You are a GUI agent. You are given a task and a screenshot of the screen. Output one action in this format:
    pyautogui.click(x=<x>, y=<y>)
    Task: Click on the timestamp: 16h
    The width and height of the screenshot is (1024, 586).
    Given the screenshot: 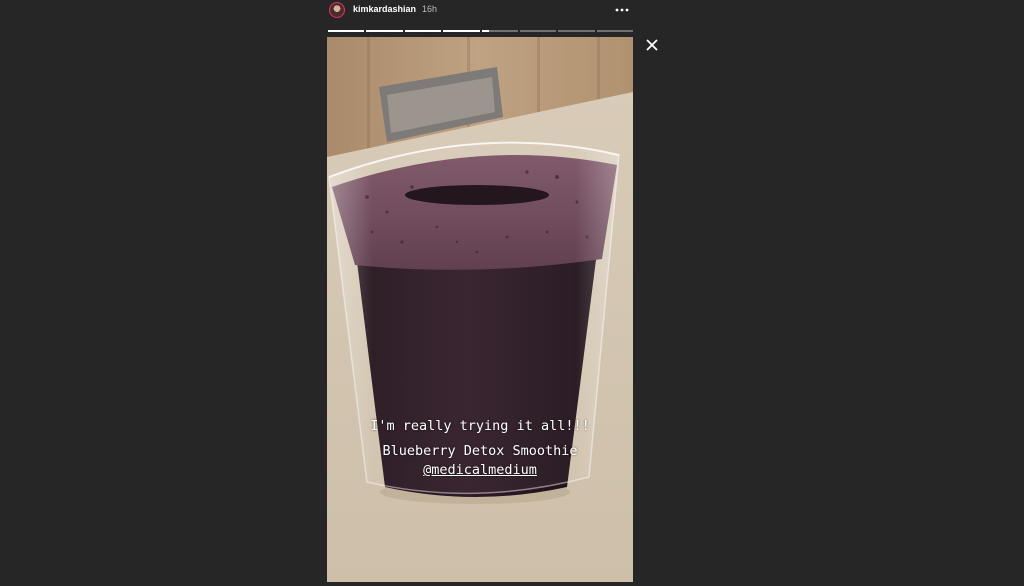 What is the action you would take?
    pyautogui.click(x=430, y=9)
    